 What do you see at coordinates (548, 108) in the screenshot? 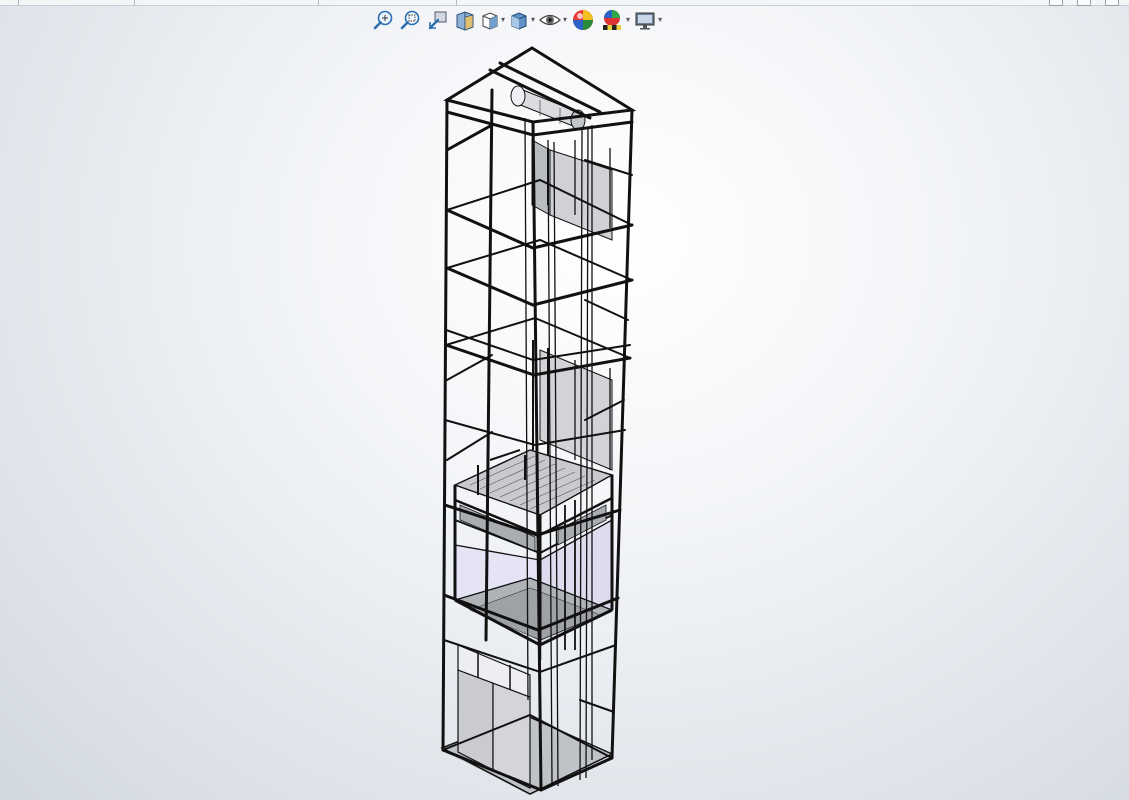
I see `traction-machine` at bounding box center [548, 108].